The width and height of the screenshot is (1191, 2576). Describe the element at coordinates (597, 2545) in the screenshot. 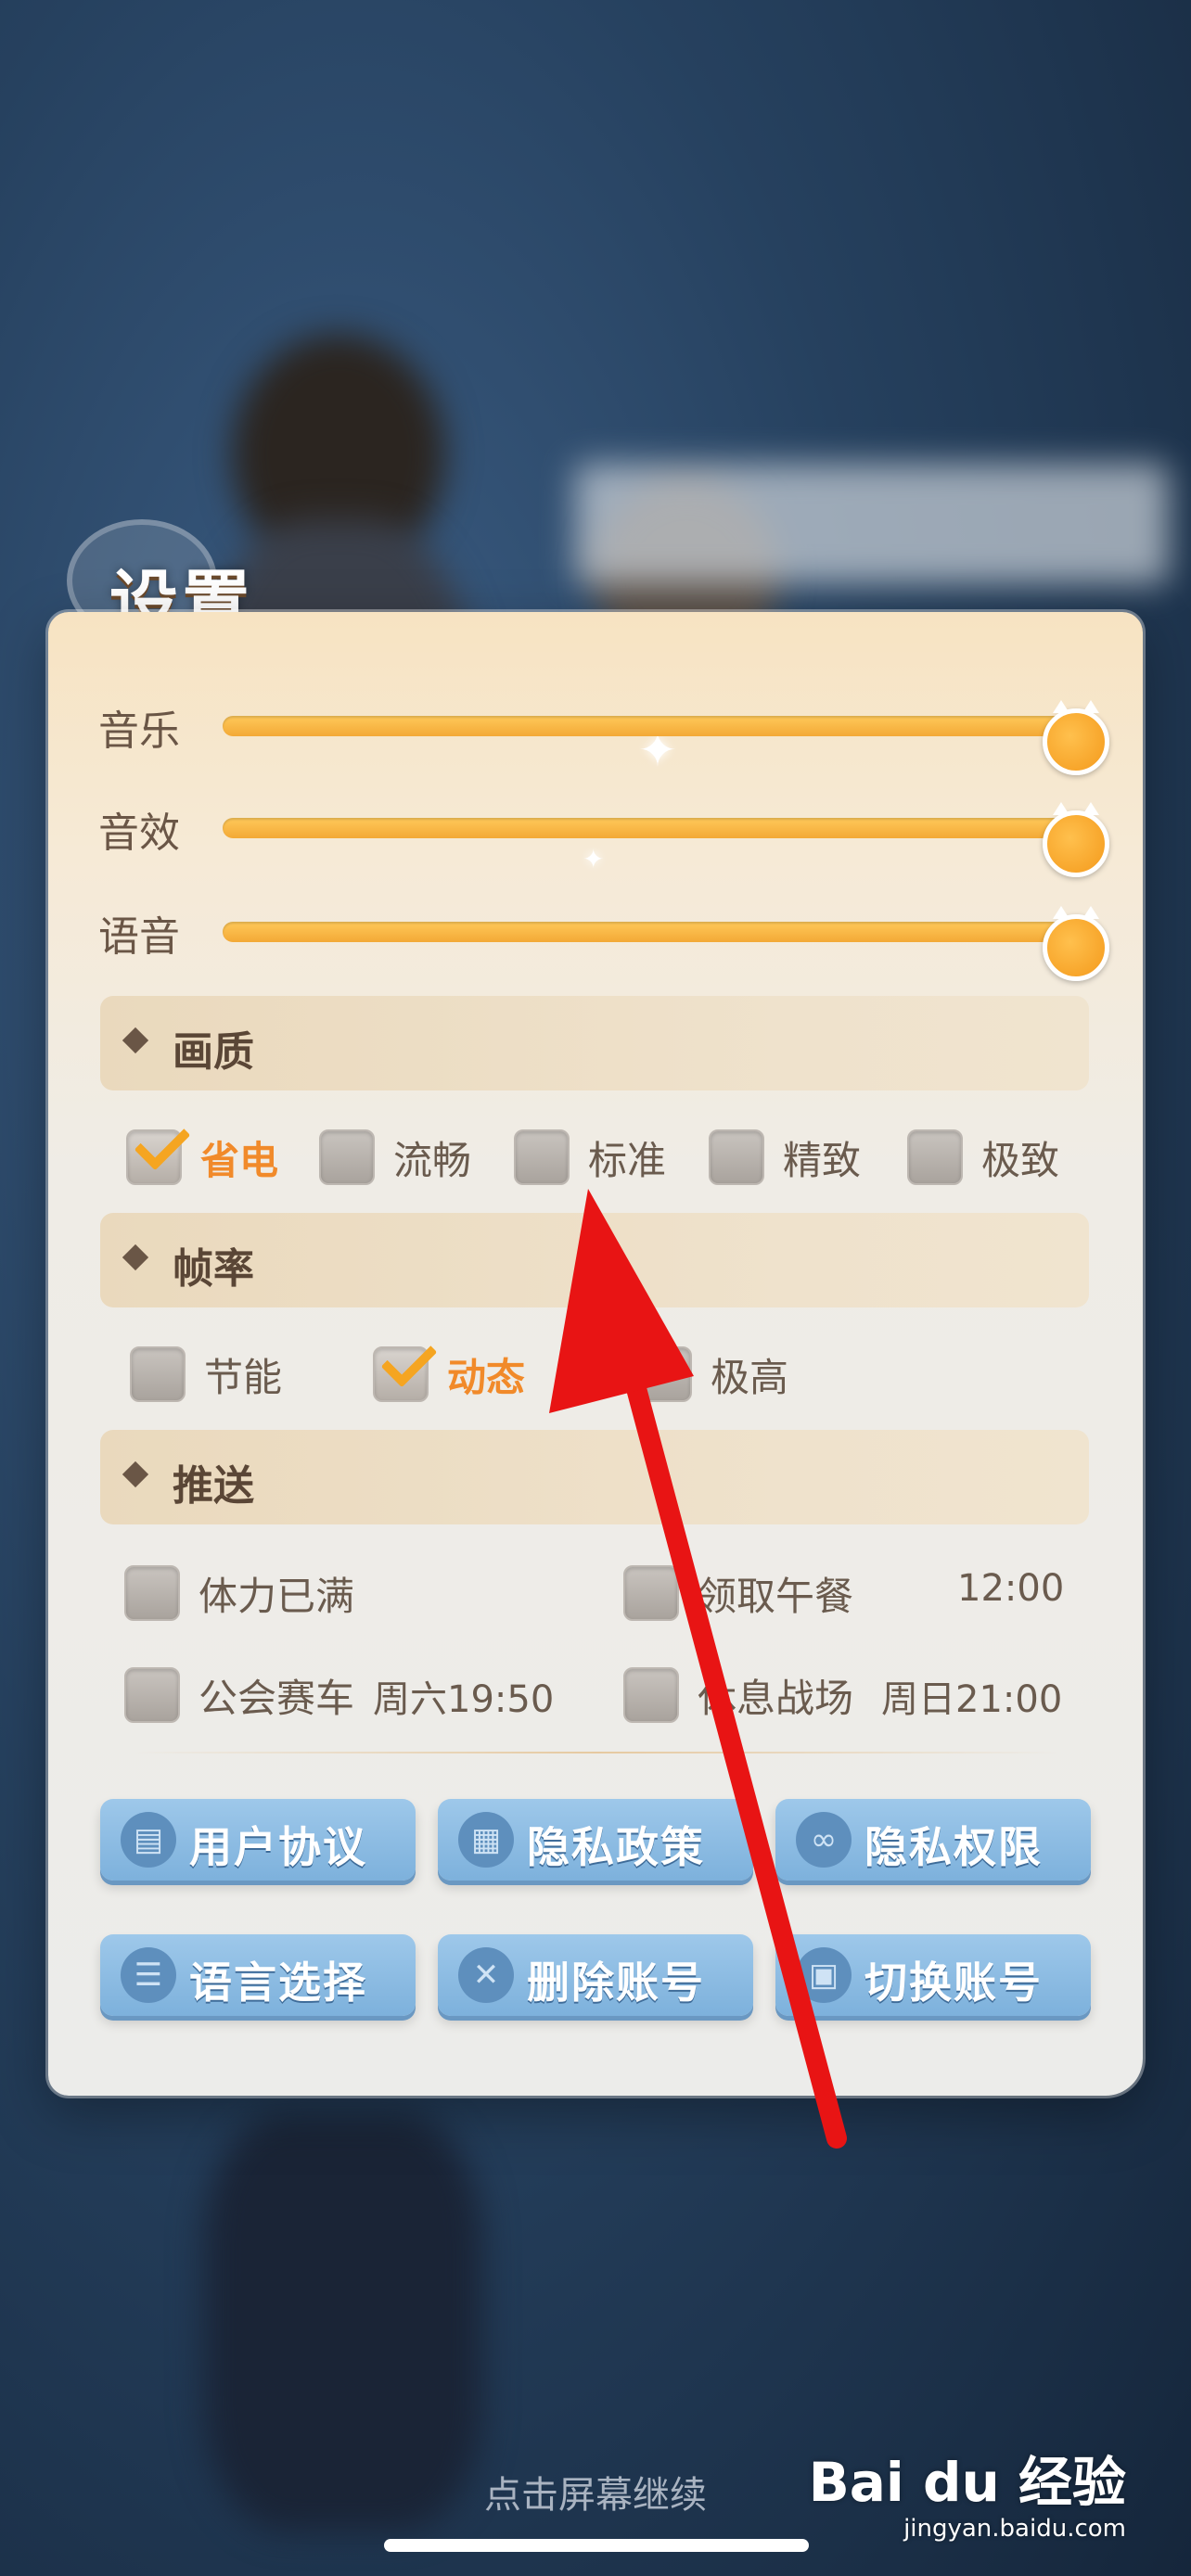

I see `home-indicator` at that location.